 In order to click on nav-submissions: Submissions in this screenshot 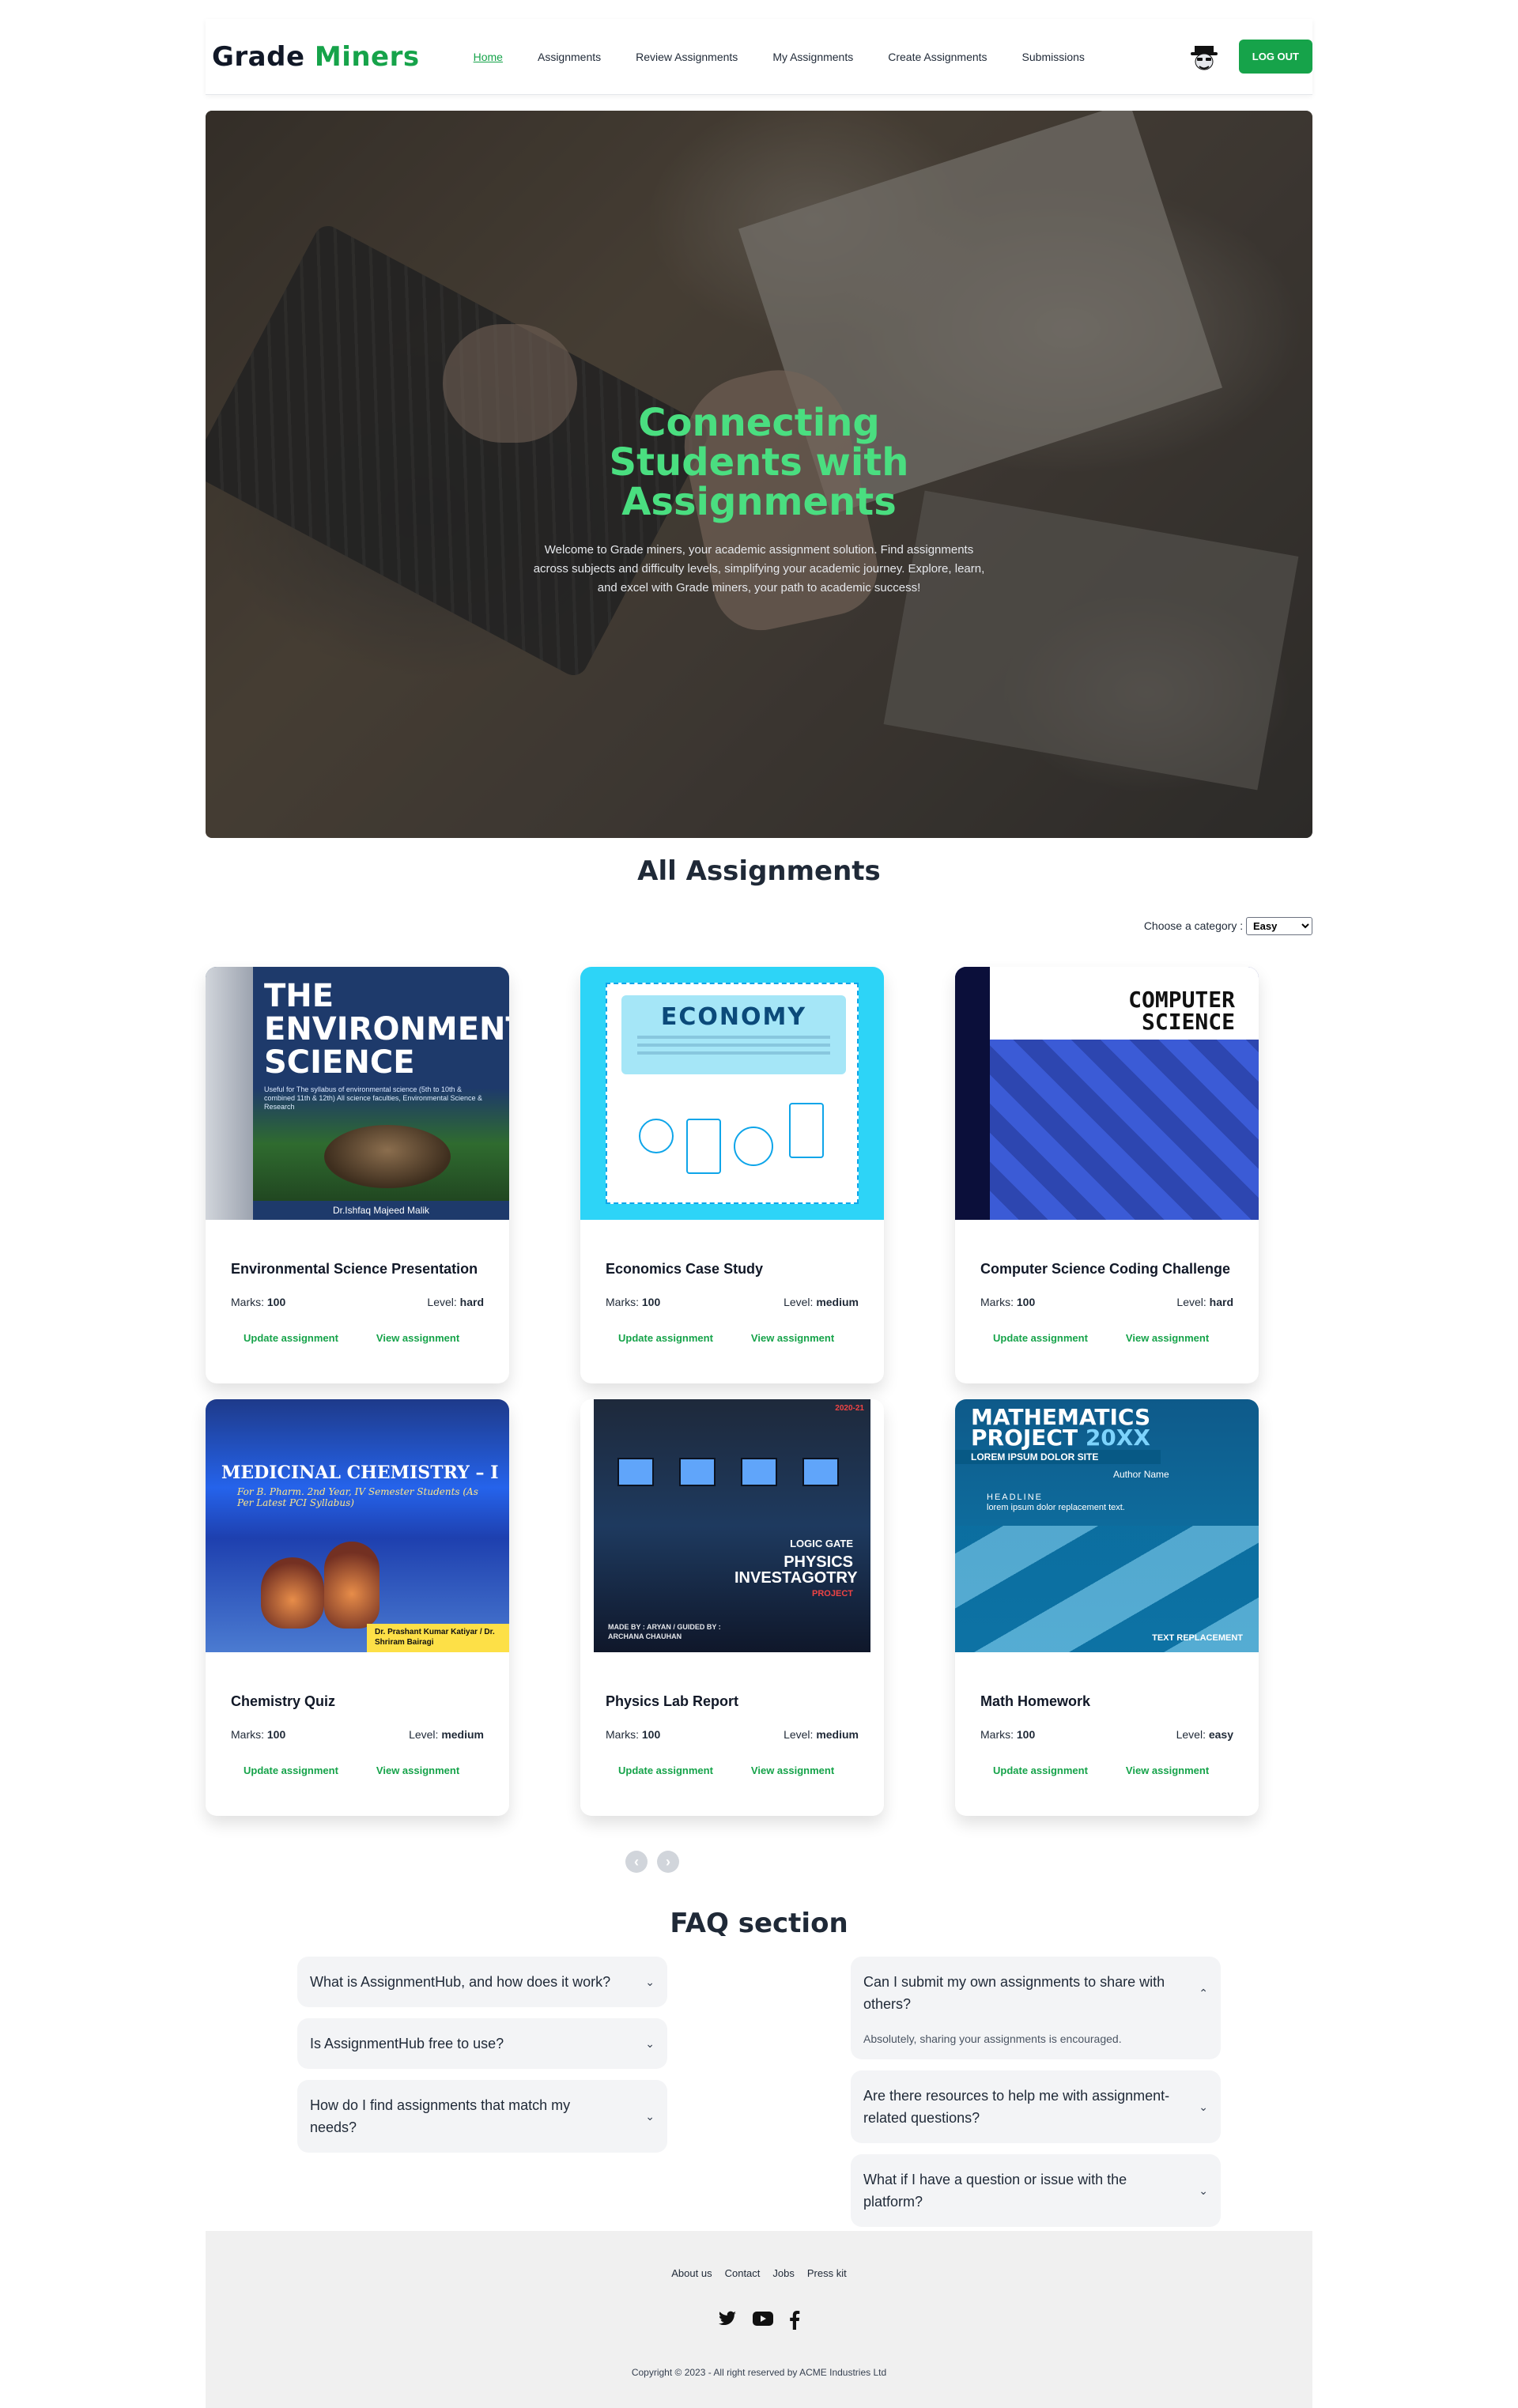, I will do `click(1054, 57)`.